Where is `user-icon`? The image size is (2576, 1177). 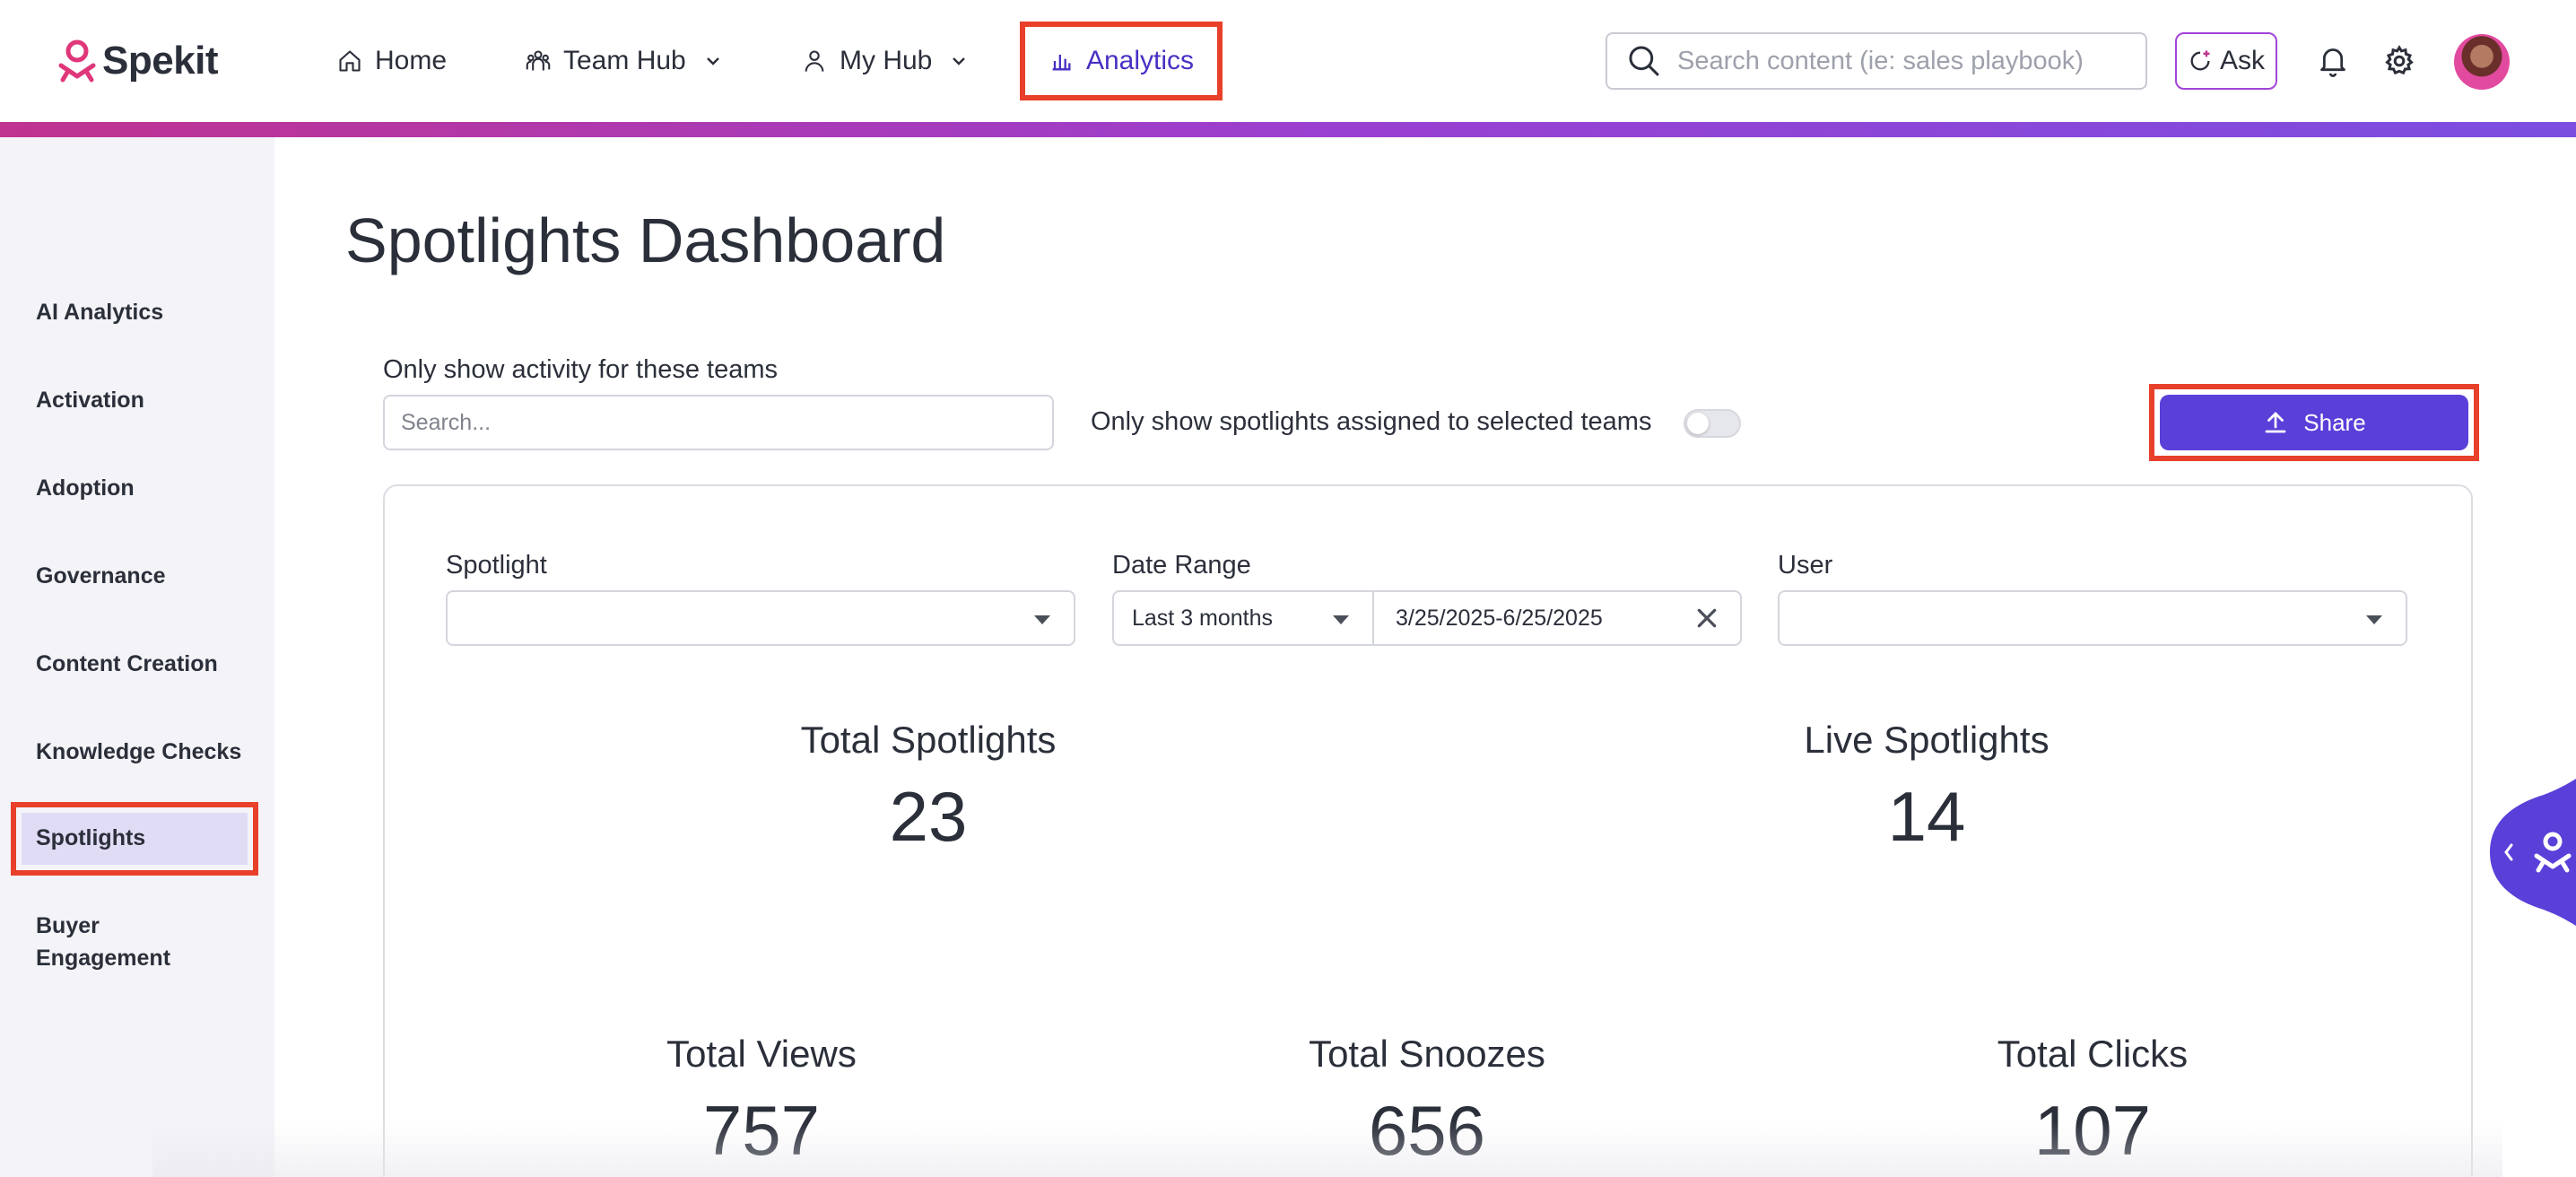
user-icon is located at coordinates (814, 61).